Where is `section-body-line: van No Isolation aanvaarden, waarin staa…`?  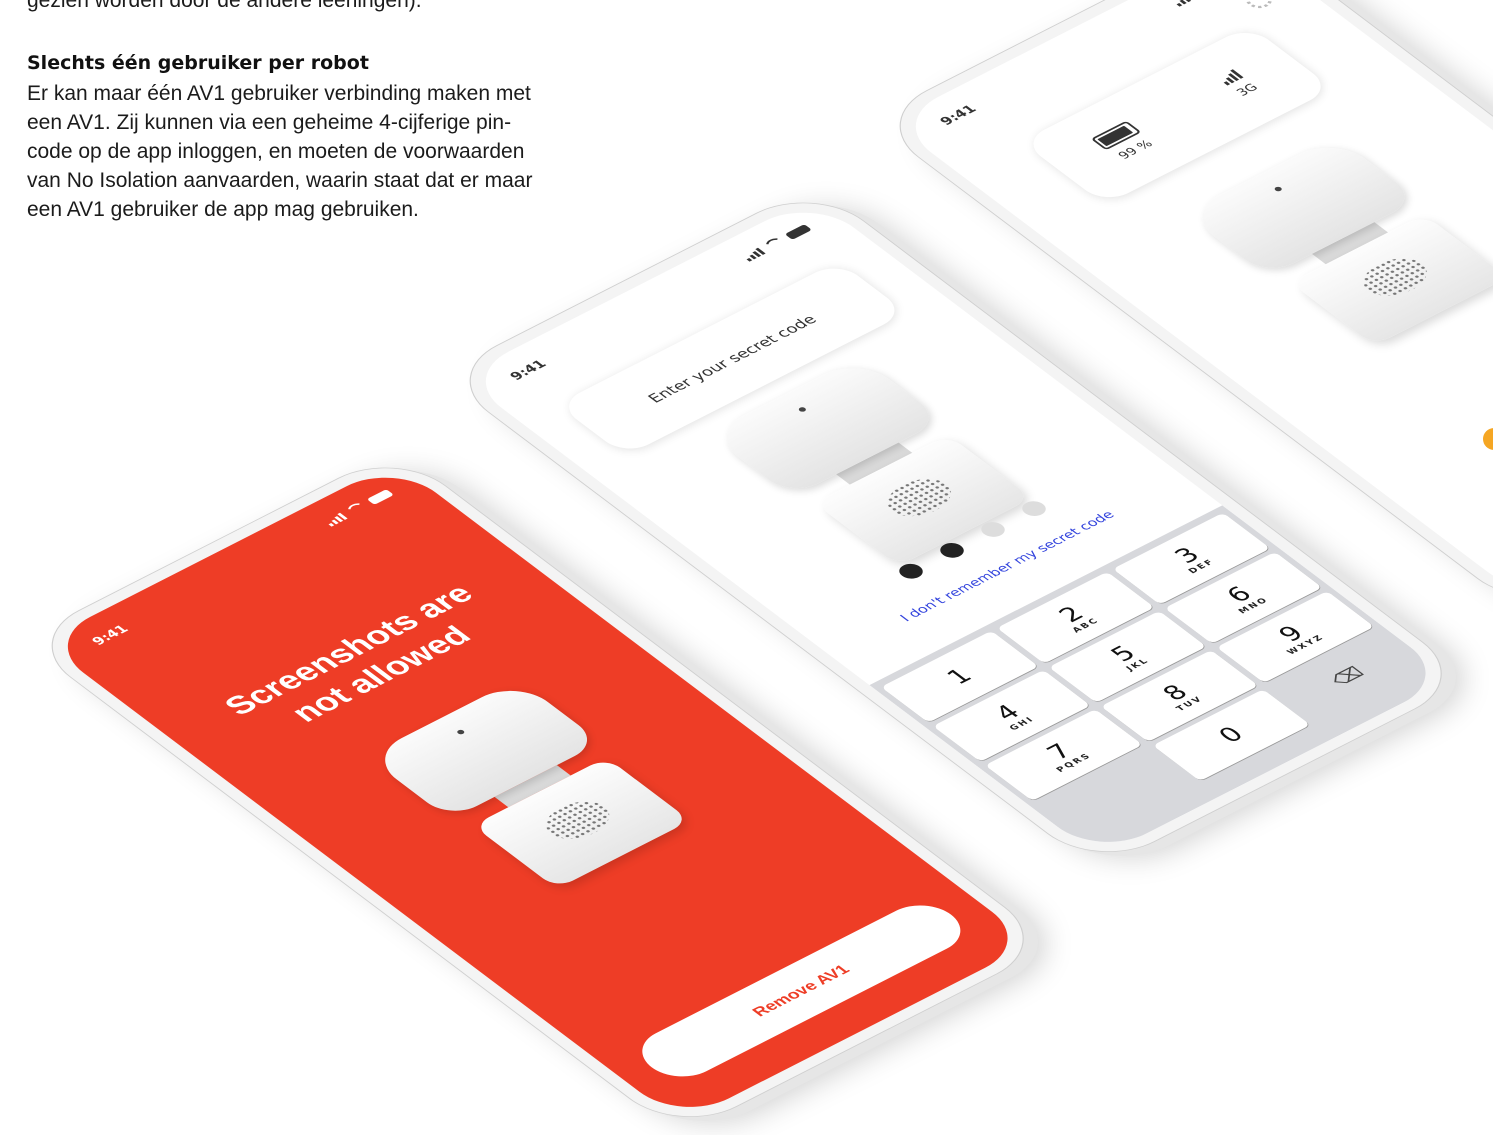
section-body-line: van No Isolation aanvaarden, waarin staa… is located at coordinates (280, 180).